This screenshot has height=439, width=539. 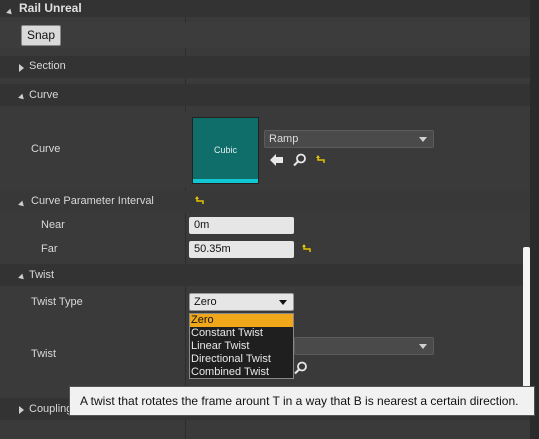 I want to click on thumbnail-type-label: Cubic, so click(x=225, y=150).